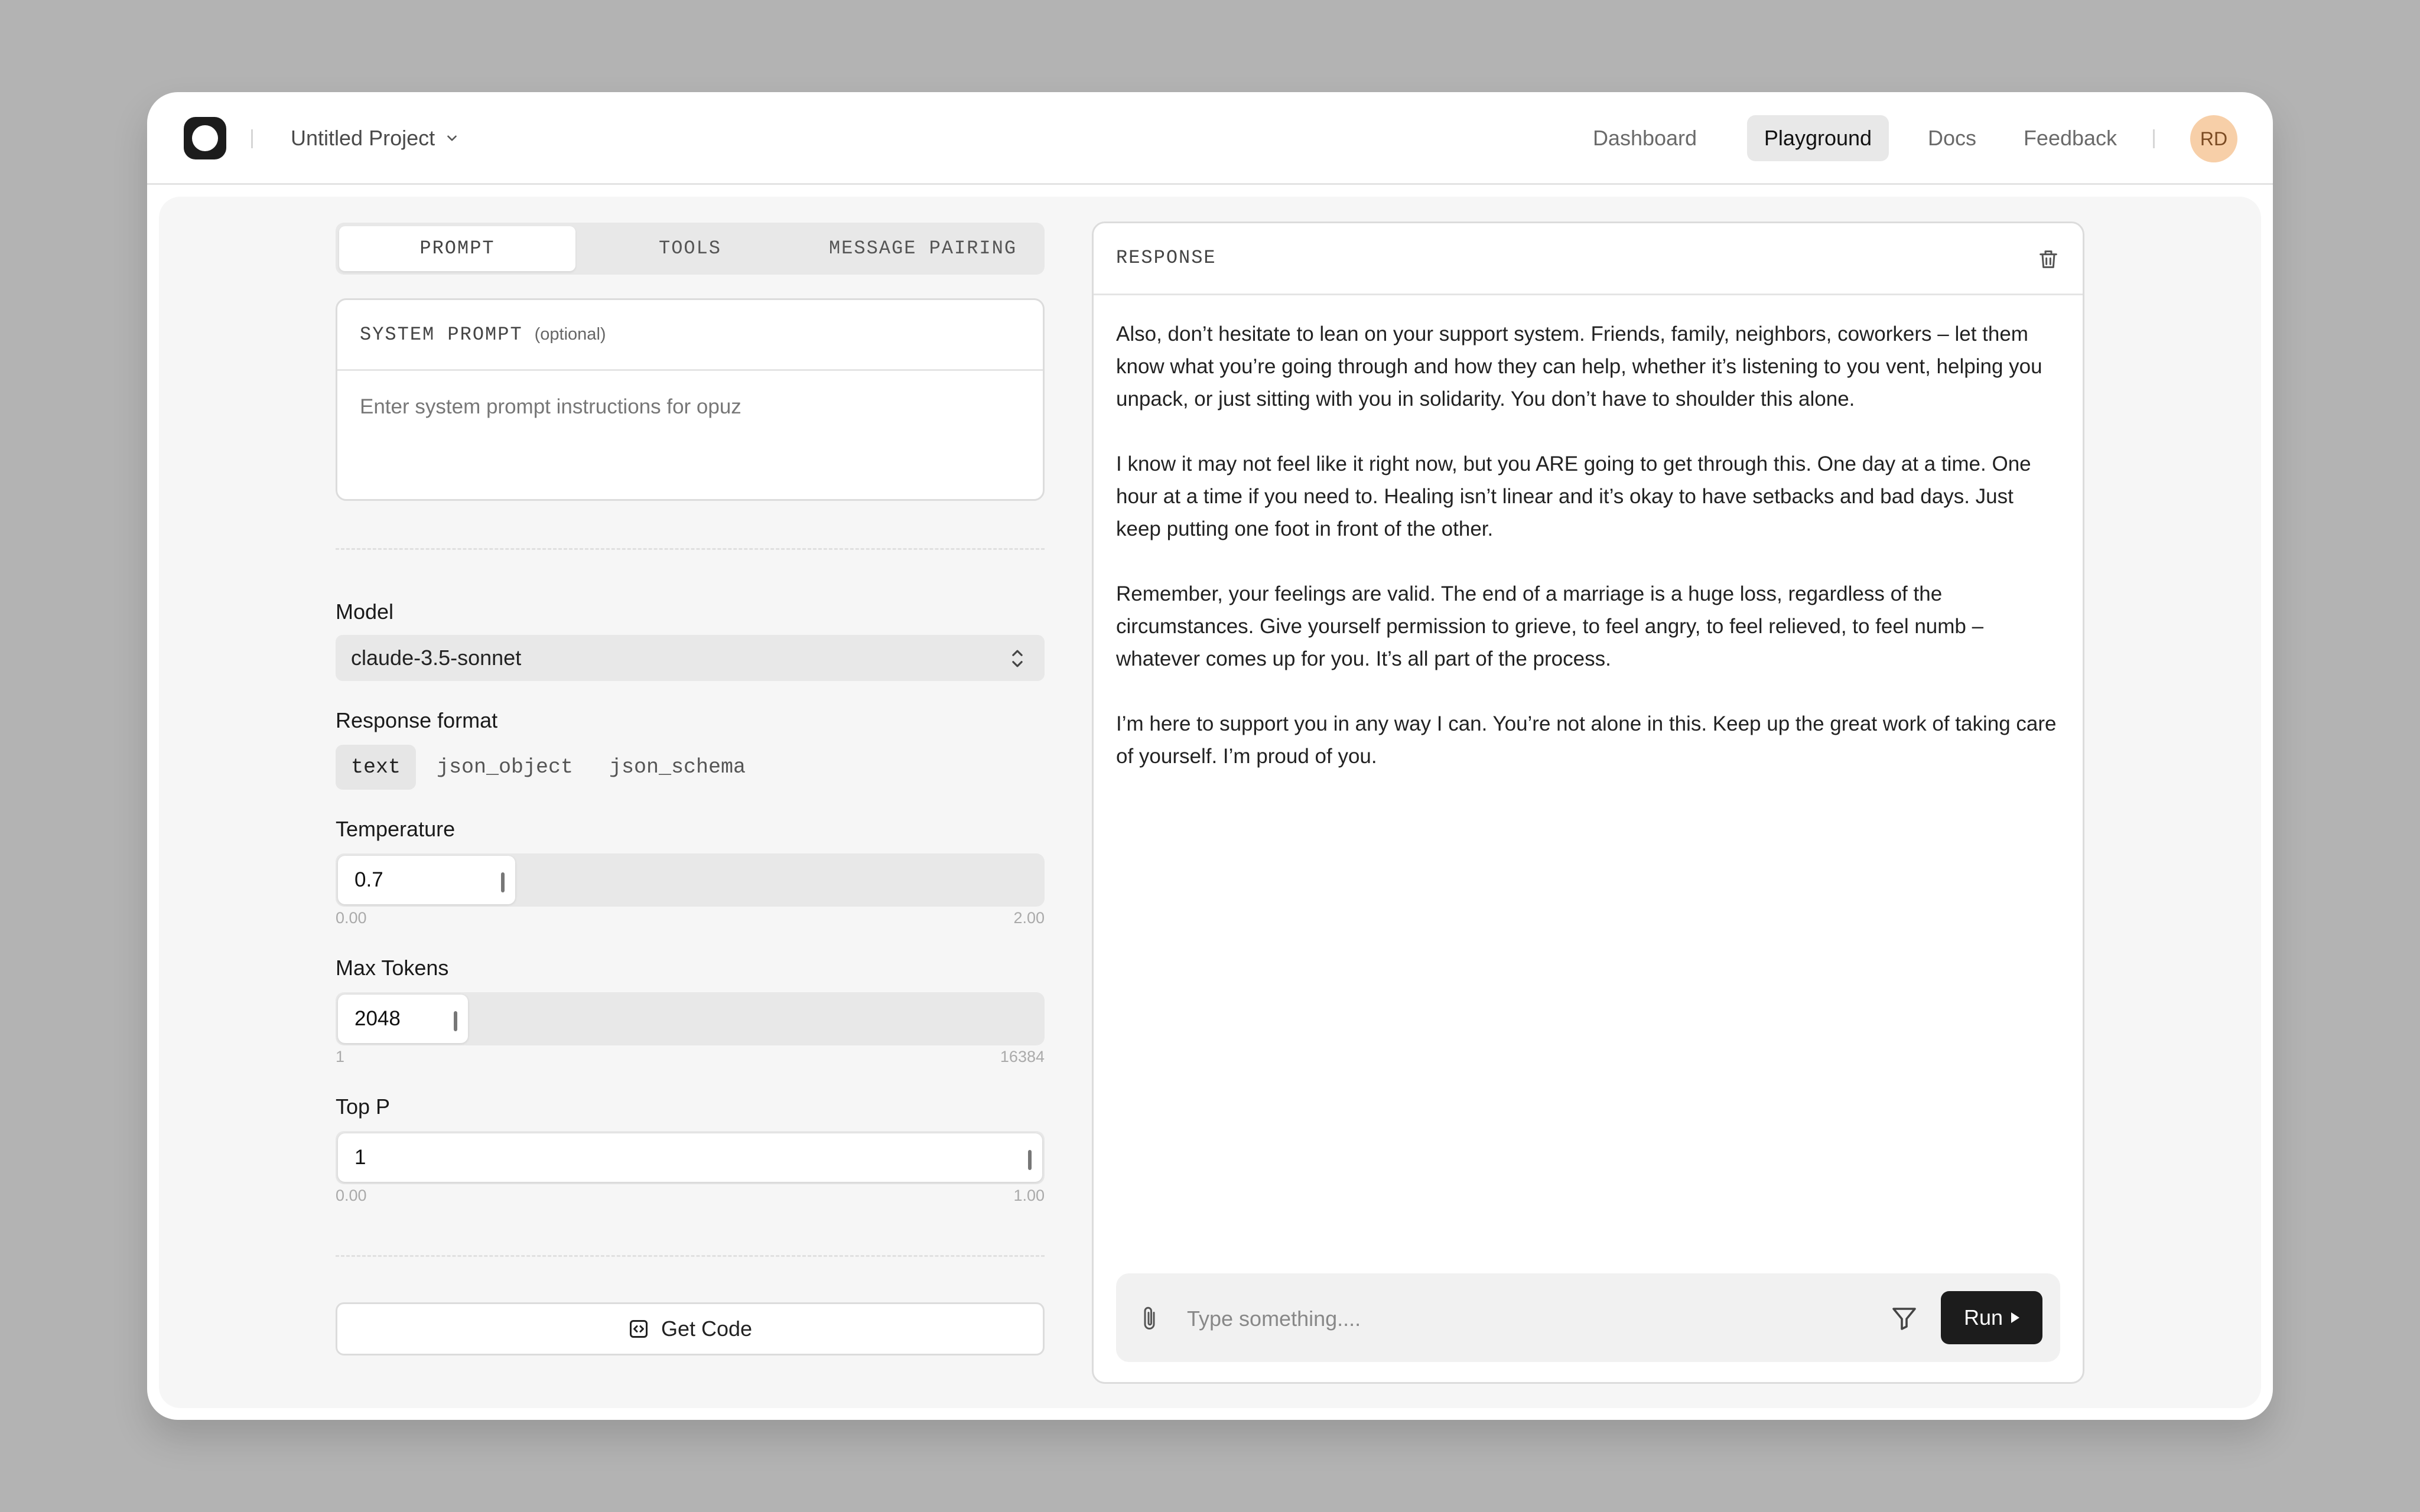 This screenshot has width=2420, height=1512. I want to click on max-tokens-min: 1, so click(340, 1056).